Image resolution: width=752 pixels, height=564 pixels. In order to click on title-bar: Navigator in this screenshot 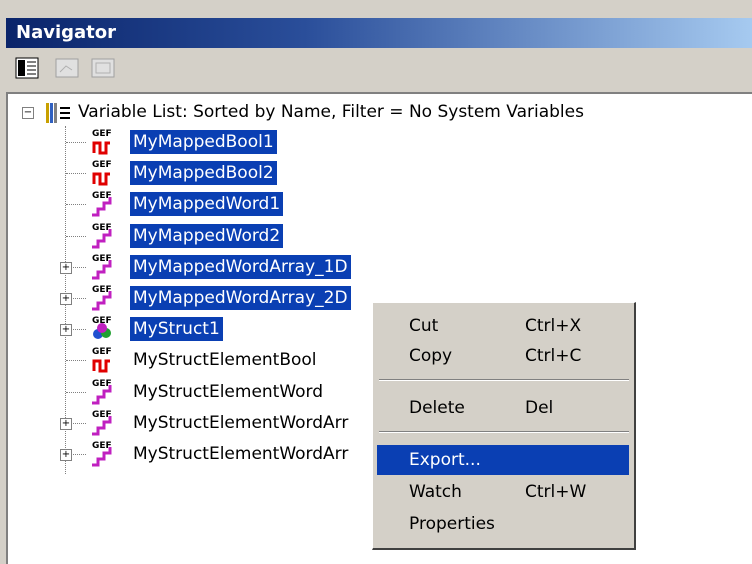, I will do `click(379, 33)`.